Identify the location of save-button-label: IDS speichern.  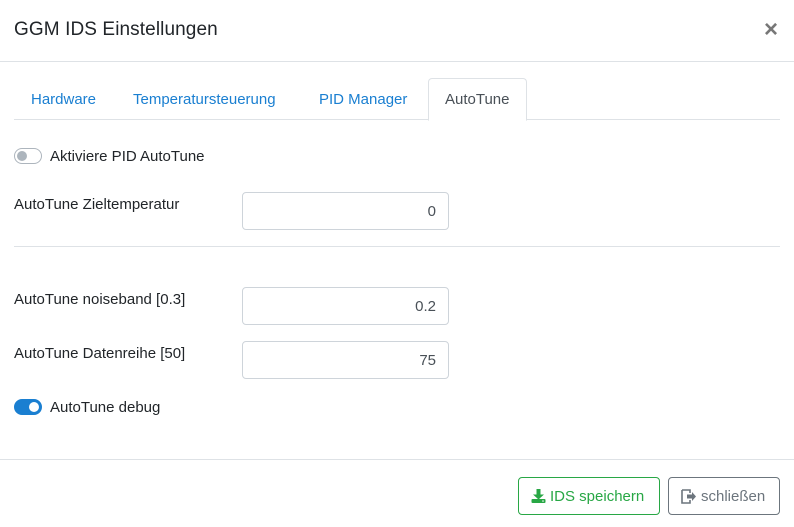
(597, 496).